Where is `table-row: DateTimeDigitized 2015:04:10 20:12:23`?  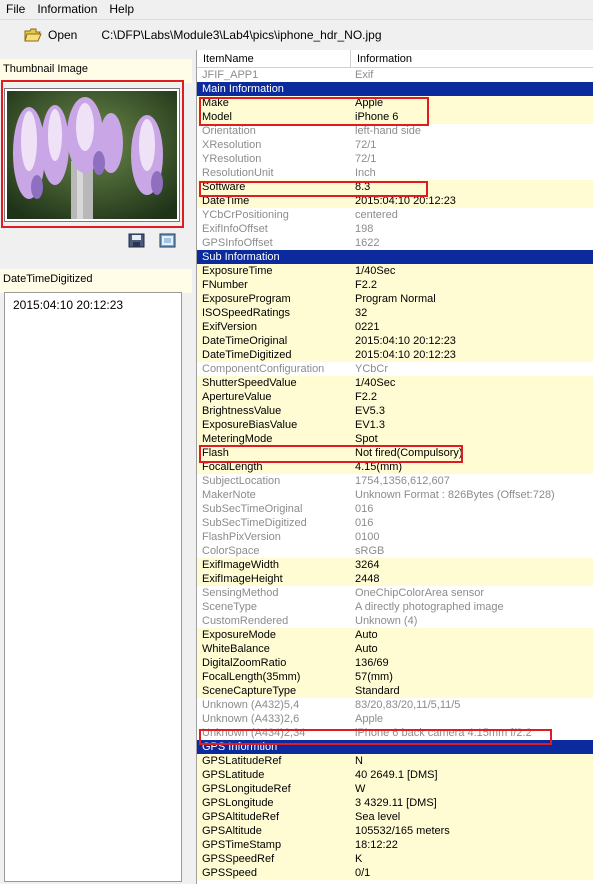 table-row: DateTimeDigitized 2015:04:10 20:12:23 is located at coordinates (395, 355).